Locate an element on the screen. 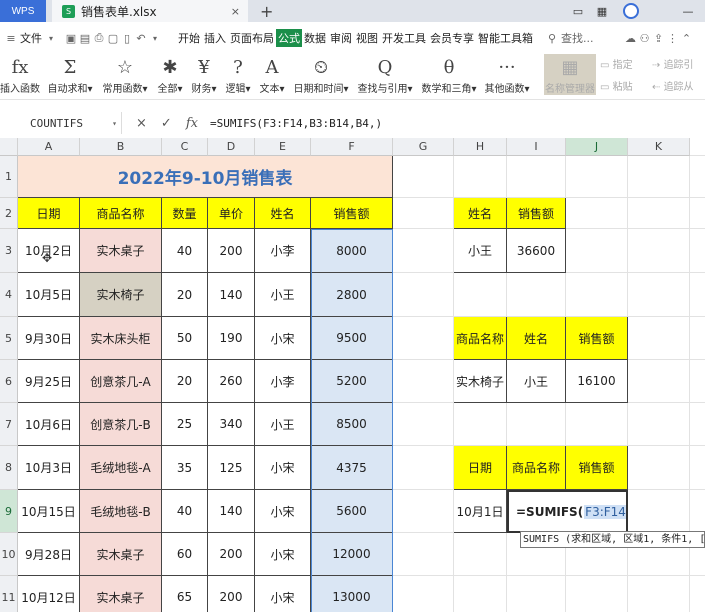 This screenshot has width=705, height=612. menu-tab-developer: 开发工具 is located at coordinates (404, 38).